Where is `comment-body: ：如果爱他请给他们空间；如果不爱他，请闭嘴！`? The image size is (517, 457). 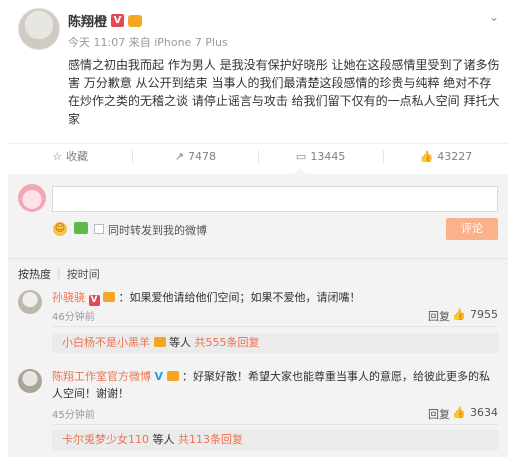
comment-body: ：如果爱他请给他们空间；如果不爱他，请闭嘴！ is located at coordinates (239, 297).